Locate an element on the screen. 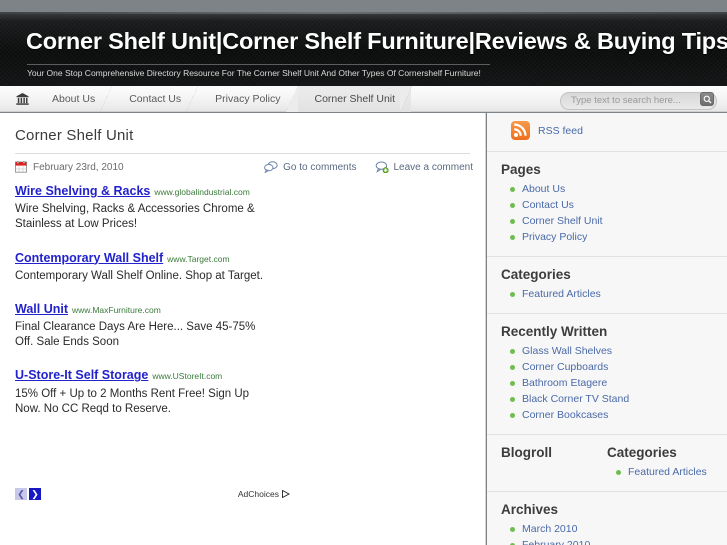 This screenshot has height=545, width=727. sidebar-item-corner-cupboards: Corner Cupboards is located at coordinates (607, 367).